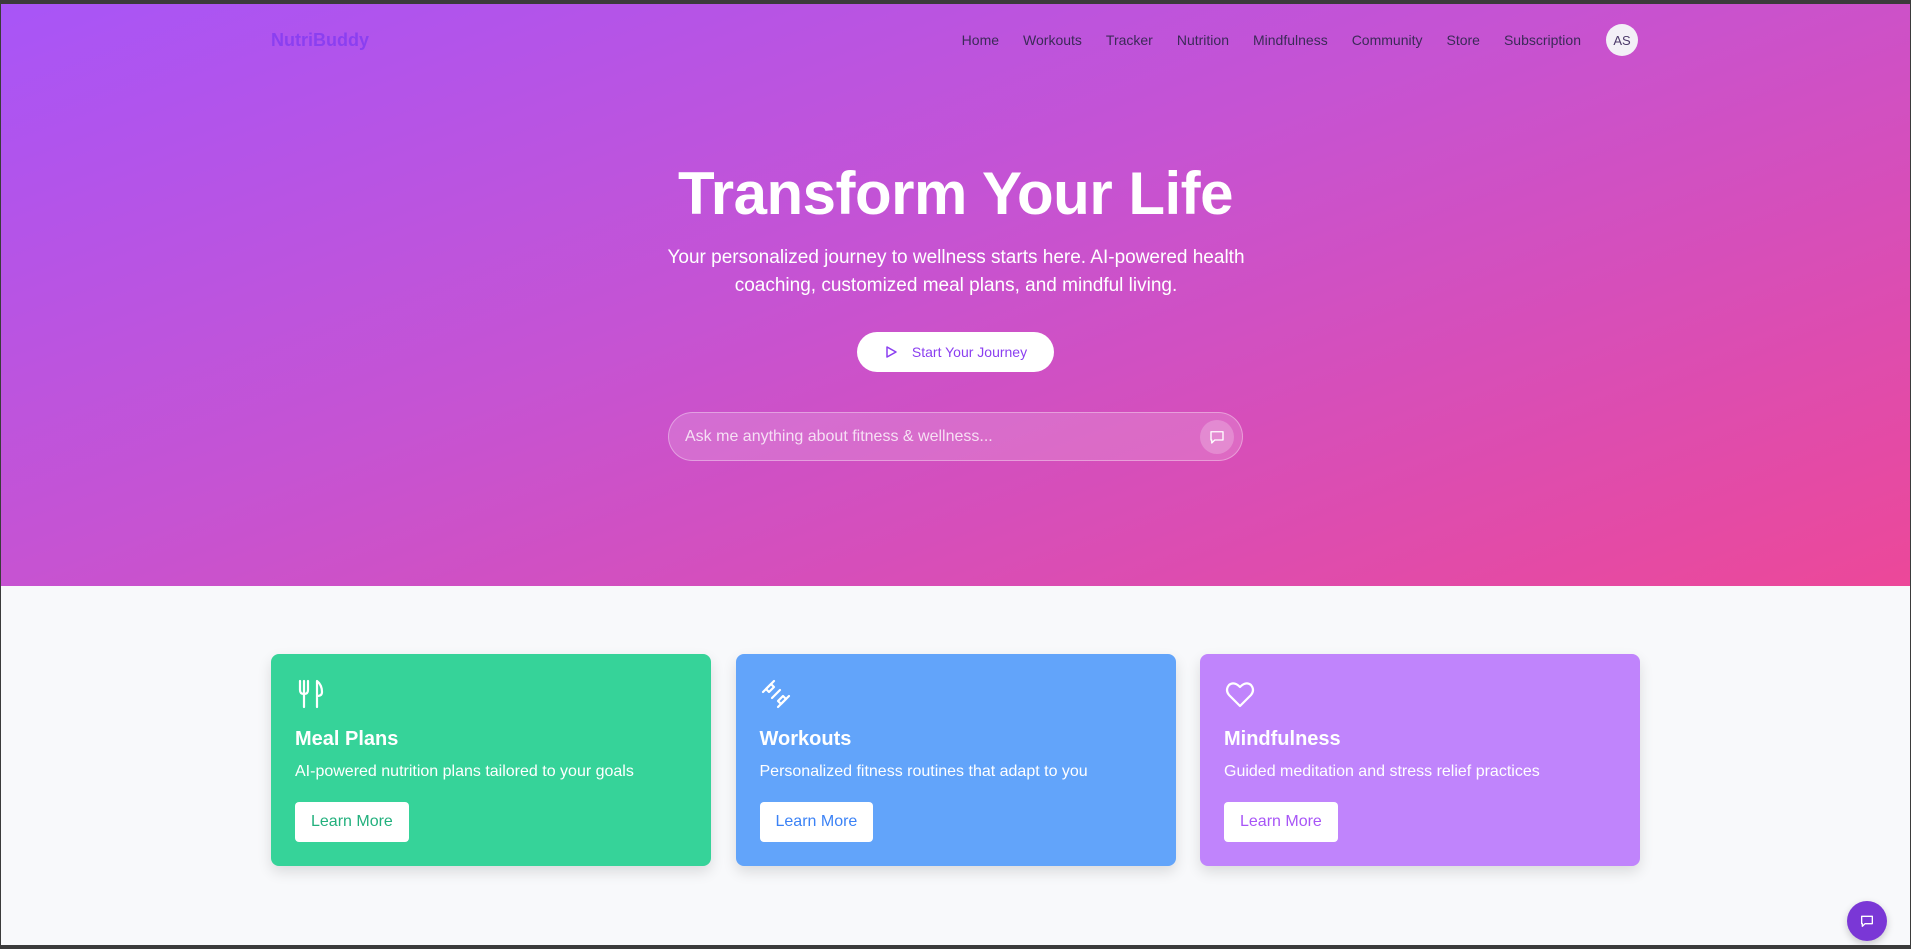 This screenshot has width=1911, height=949. What do you see at coordinates (891, 352) in the screenshot?
I see `play-icon` at bounding box center [891, 352].